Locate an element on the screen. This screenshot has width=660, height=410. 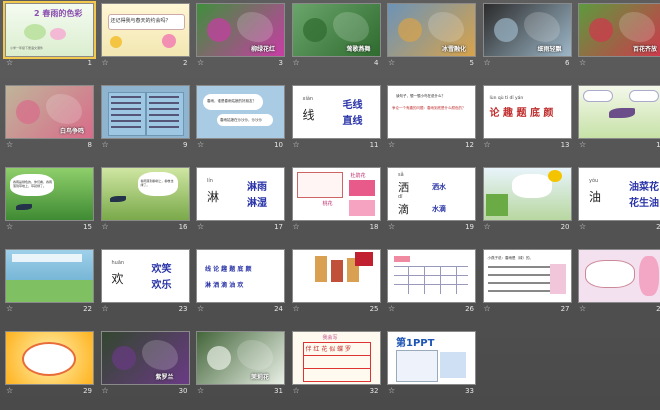
slide-thumbnail: 莺歌燕舞 ☆ 4 is located at coordinates (336, 35).